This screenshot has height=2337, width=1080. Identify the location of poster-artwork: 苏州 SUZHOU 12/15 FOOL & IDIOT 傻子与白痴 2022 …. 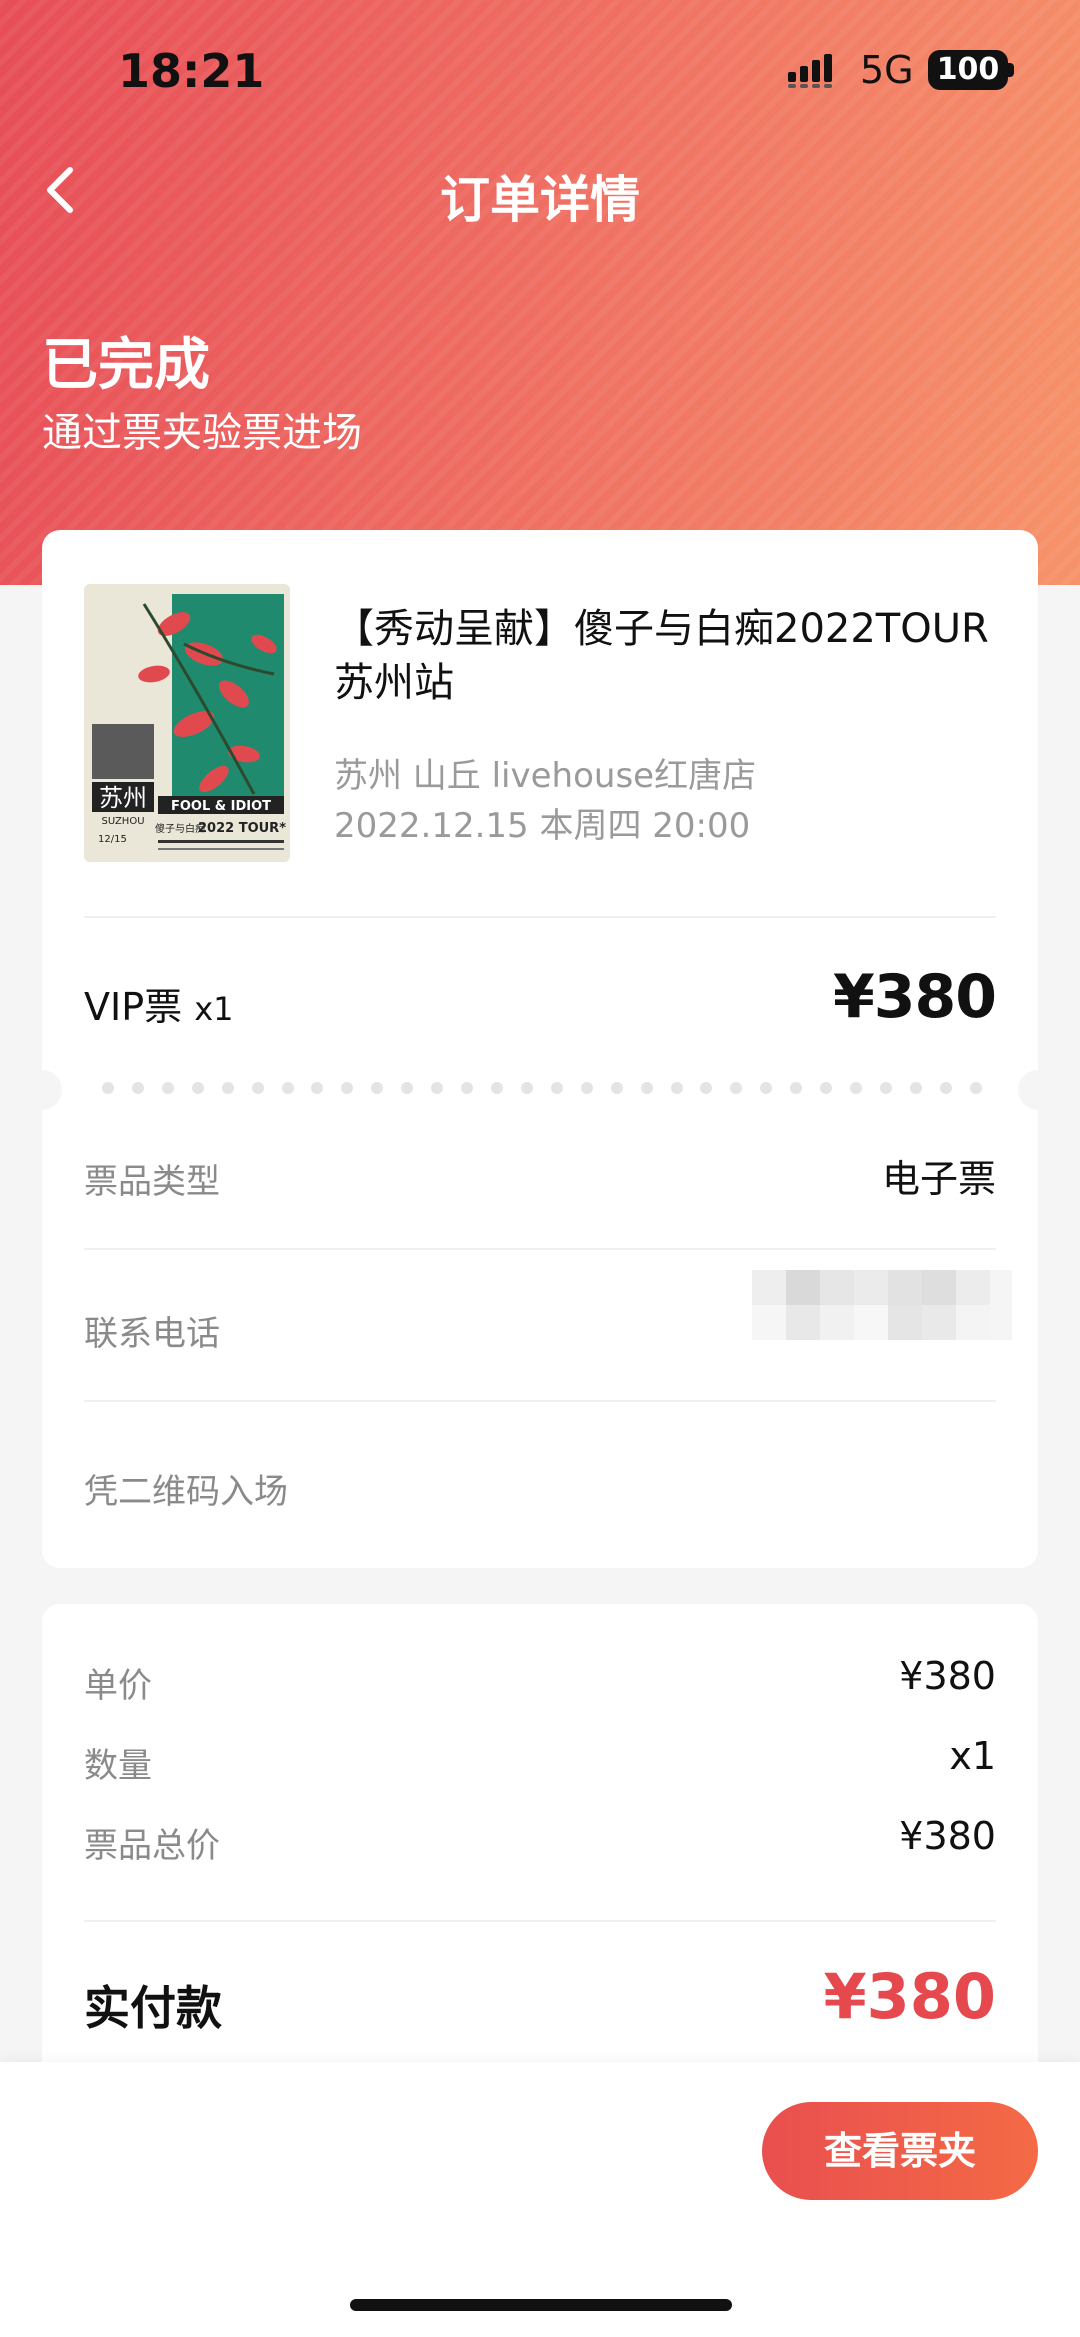
(187, 723).